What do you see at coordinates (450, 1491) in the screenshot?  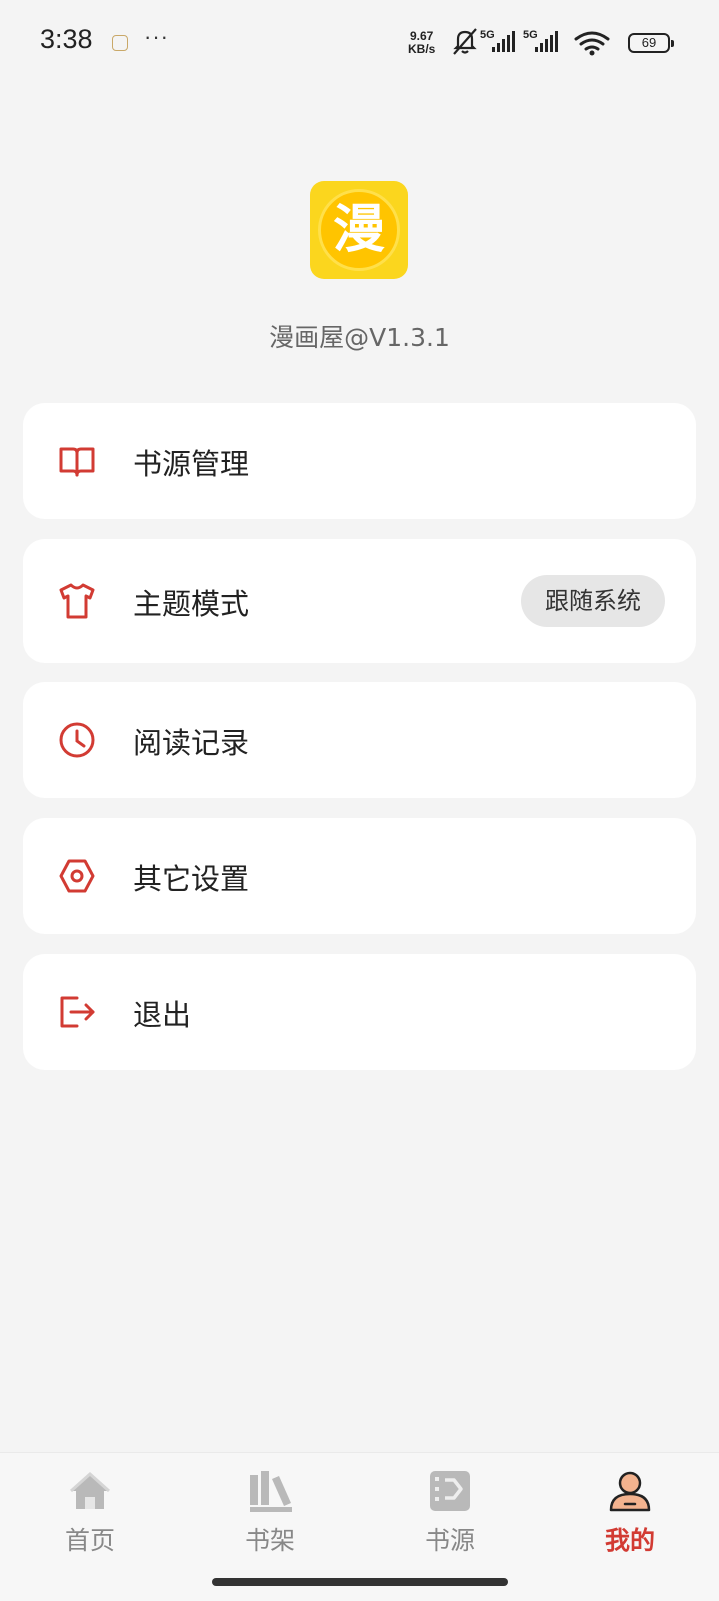 I see `source-icon` at bounding box center [450, 1491].